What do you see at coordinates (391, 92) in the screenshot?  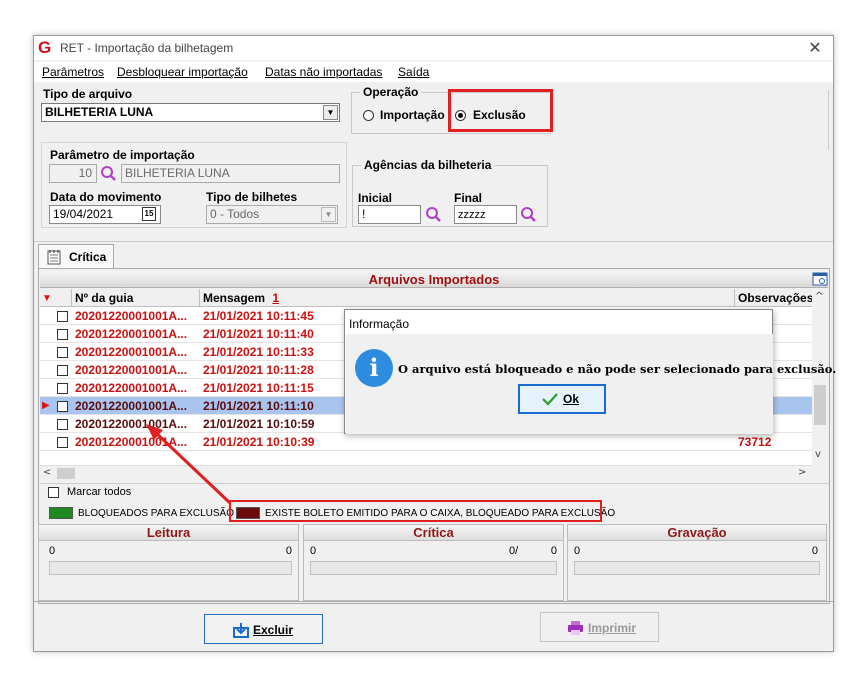 I see `operacao-label: Operação` at bounding box center [391, 92].